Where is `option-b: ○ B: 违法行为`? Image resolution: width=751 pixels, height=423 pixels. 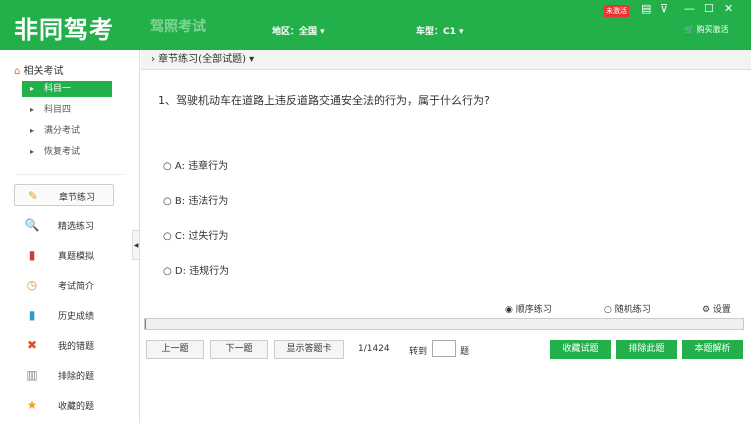
option-b: ○ B: 违法行为 is located at coordinates (195, 199).